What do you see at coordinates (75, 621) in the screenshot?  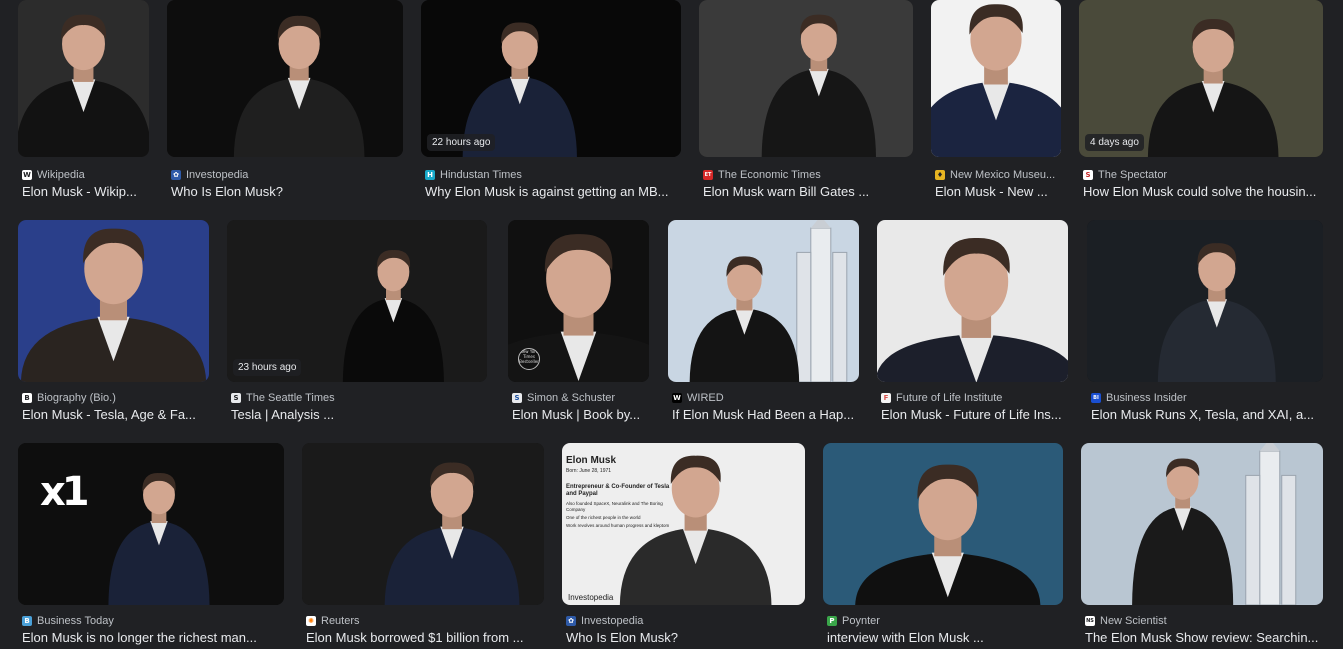 I see `source-name: Business Today` at bounding box center [75, 621].